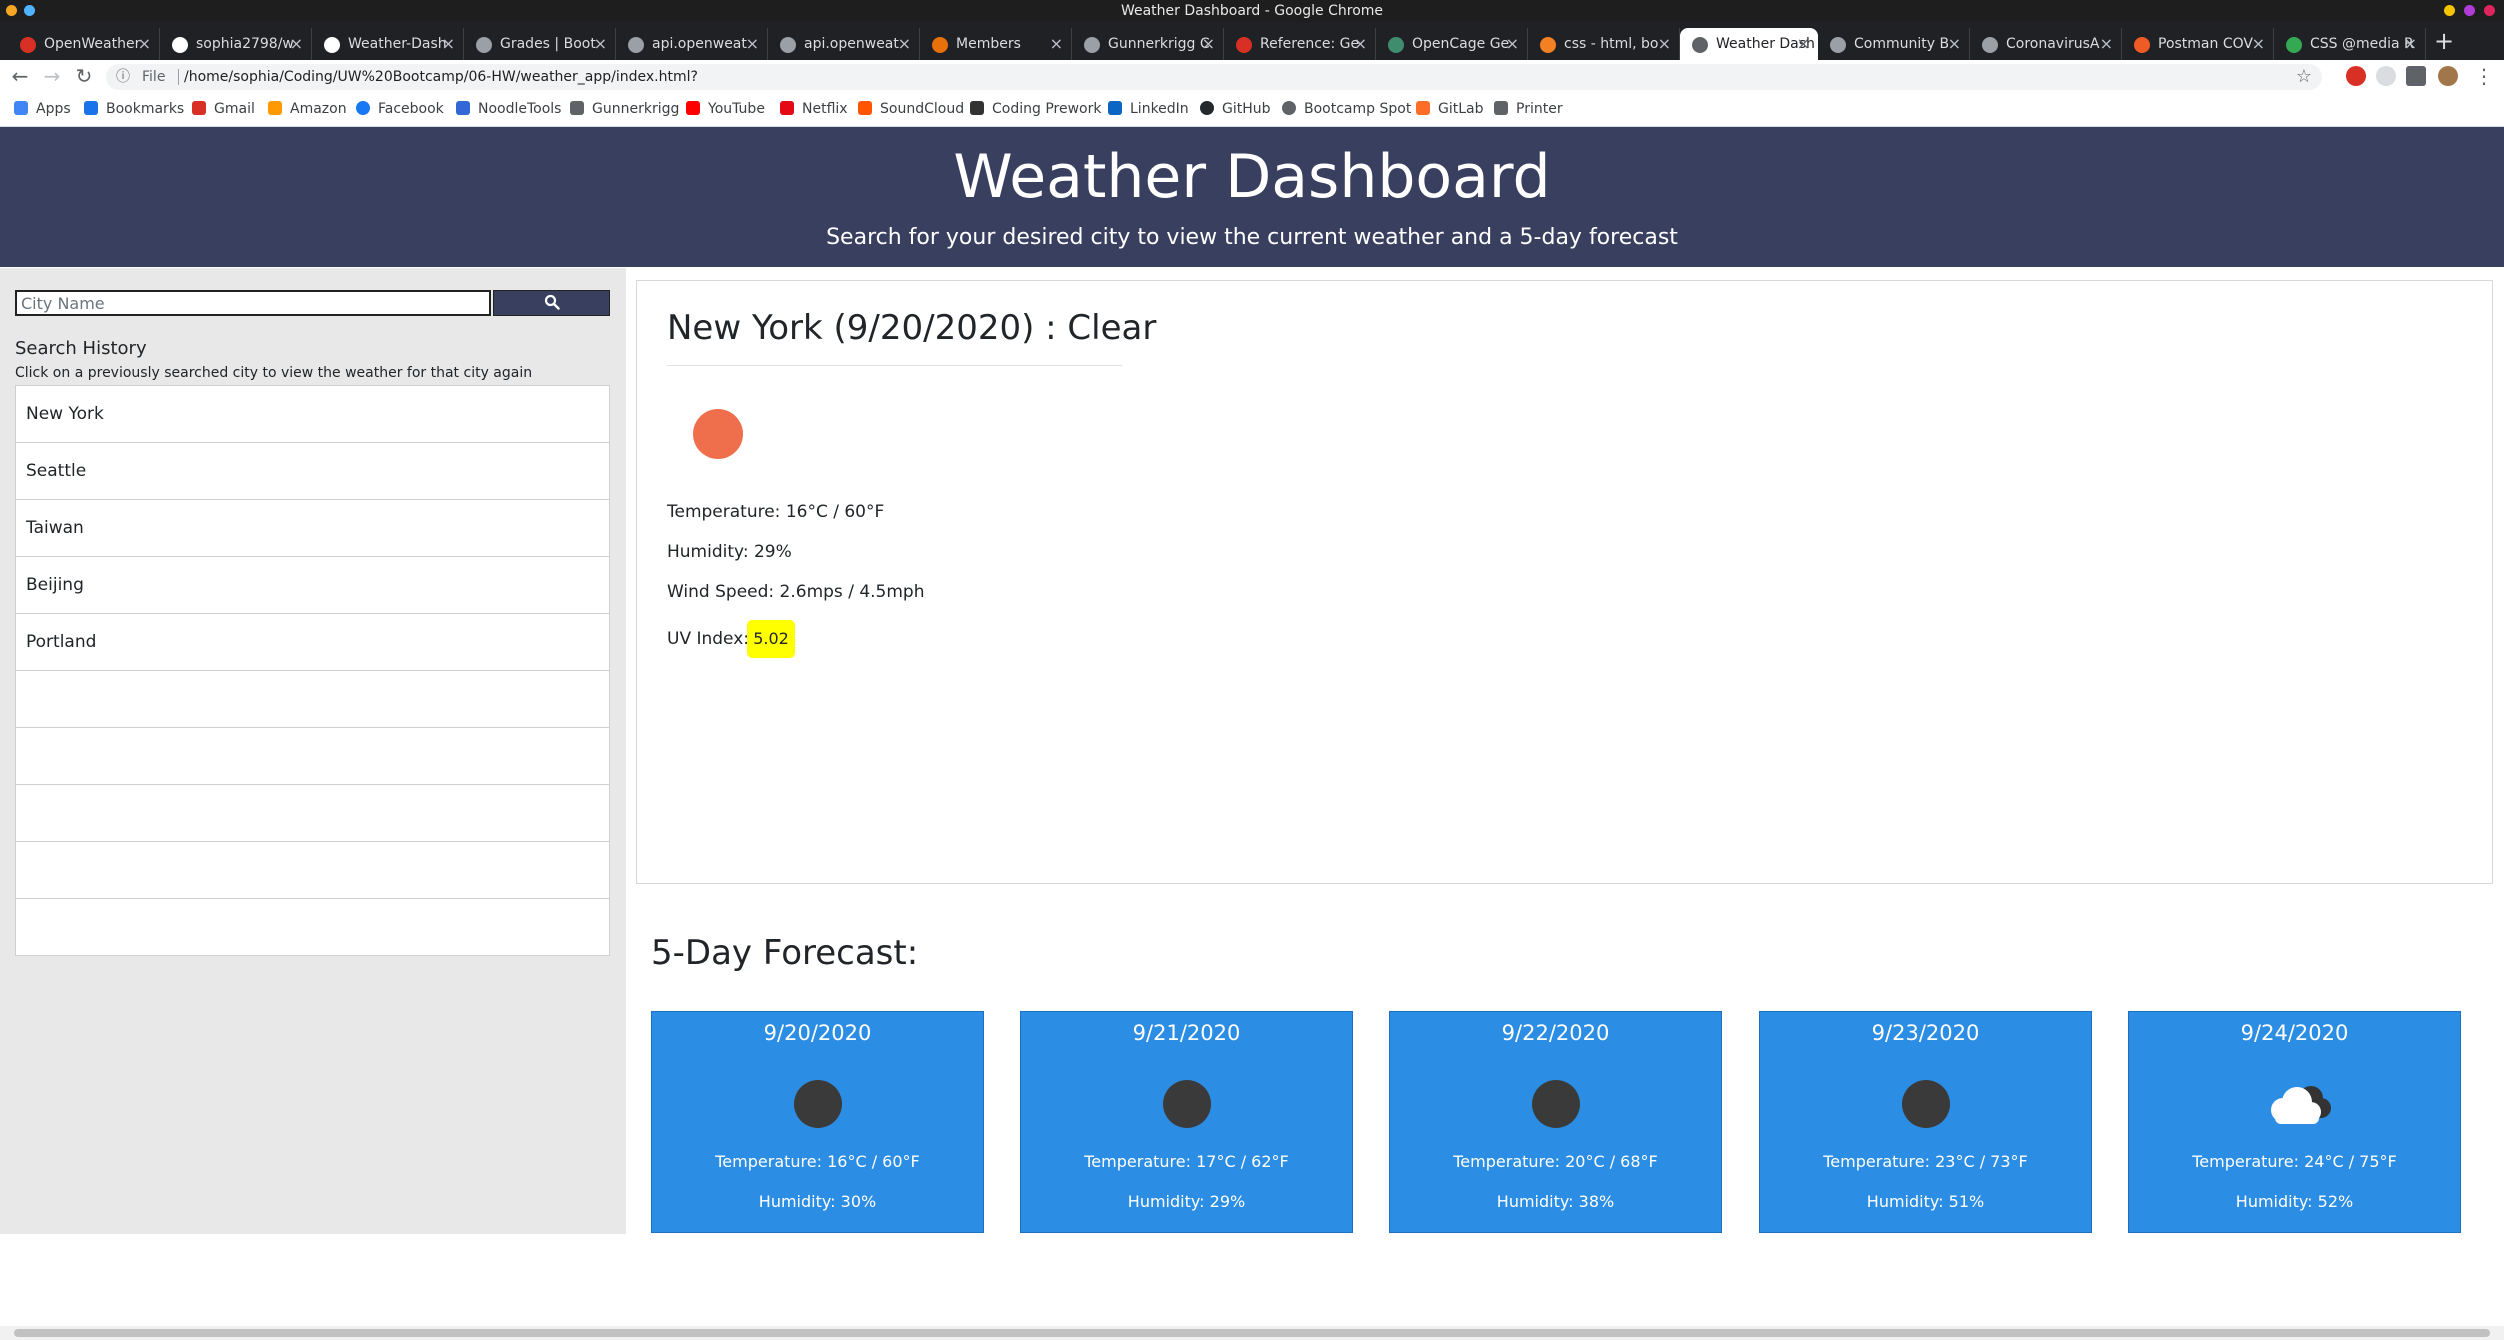  Describe the element at coordinates (2304, 77) in the screenshot. I see `bookmark-star-icon: ☆` at that location.